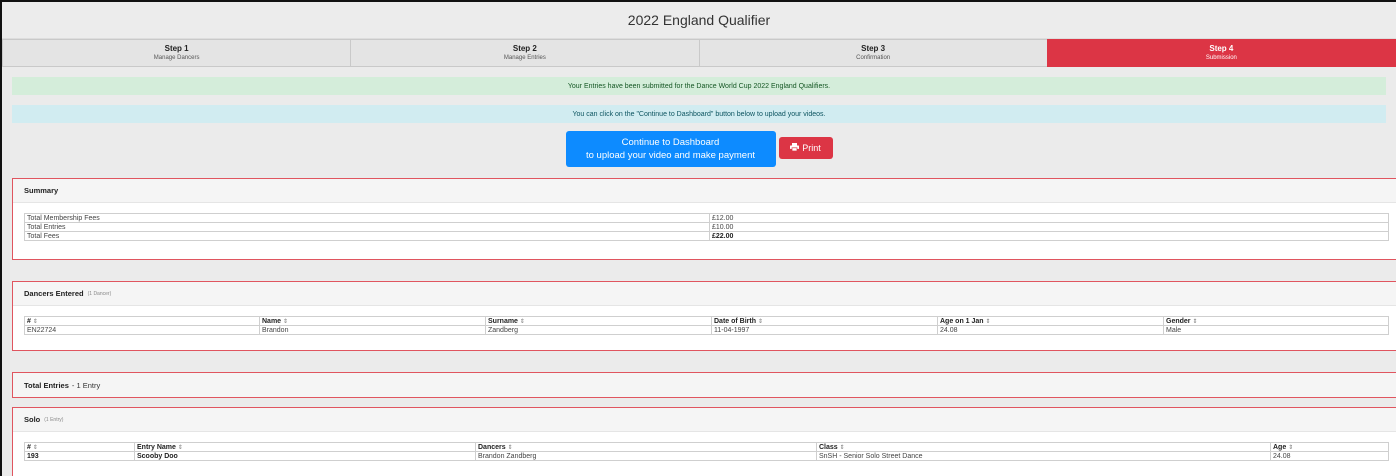 This screenshot has width=1396, height=476. Describe the element at coordinates (176, 58) in the screenshot. I see `step-subtitle: Manage Dancers` at that location.